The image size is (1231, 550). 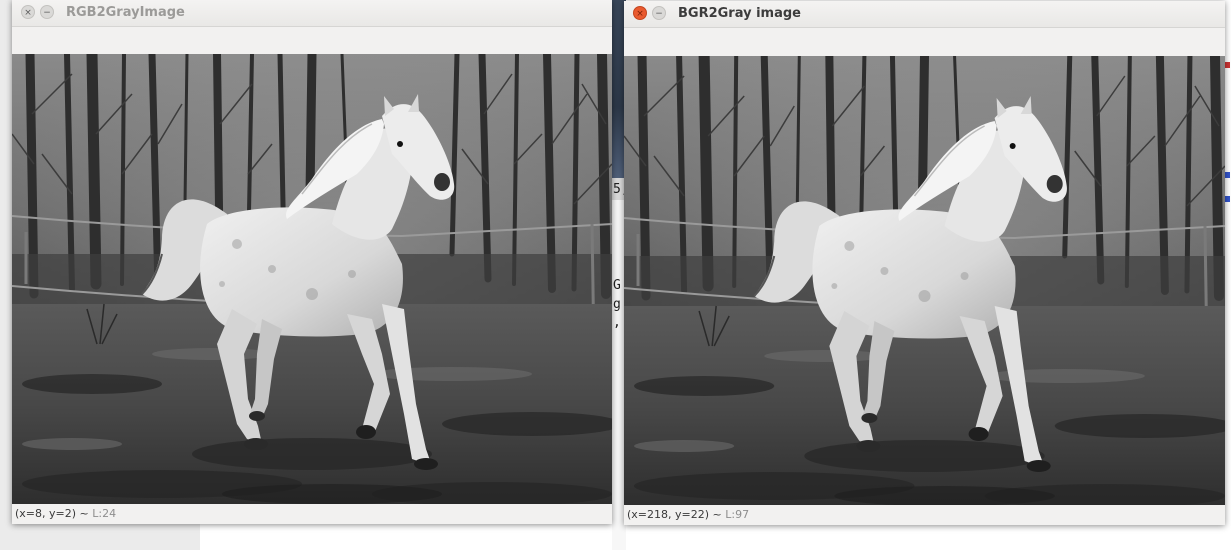 I want to click on status-coordinates: (x=218, y=22) ~, so click(x=676, y=514).